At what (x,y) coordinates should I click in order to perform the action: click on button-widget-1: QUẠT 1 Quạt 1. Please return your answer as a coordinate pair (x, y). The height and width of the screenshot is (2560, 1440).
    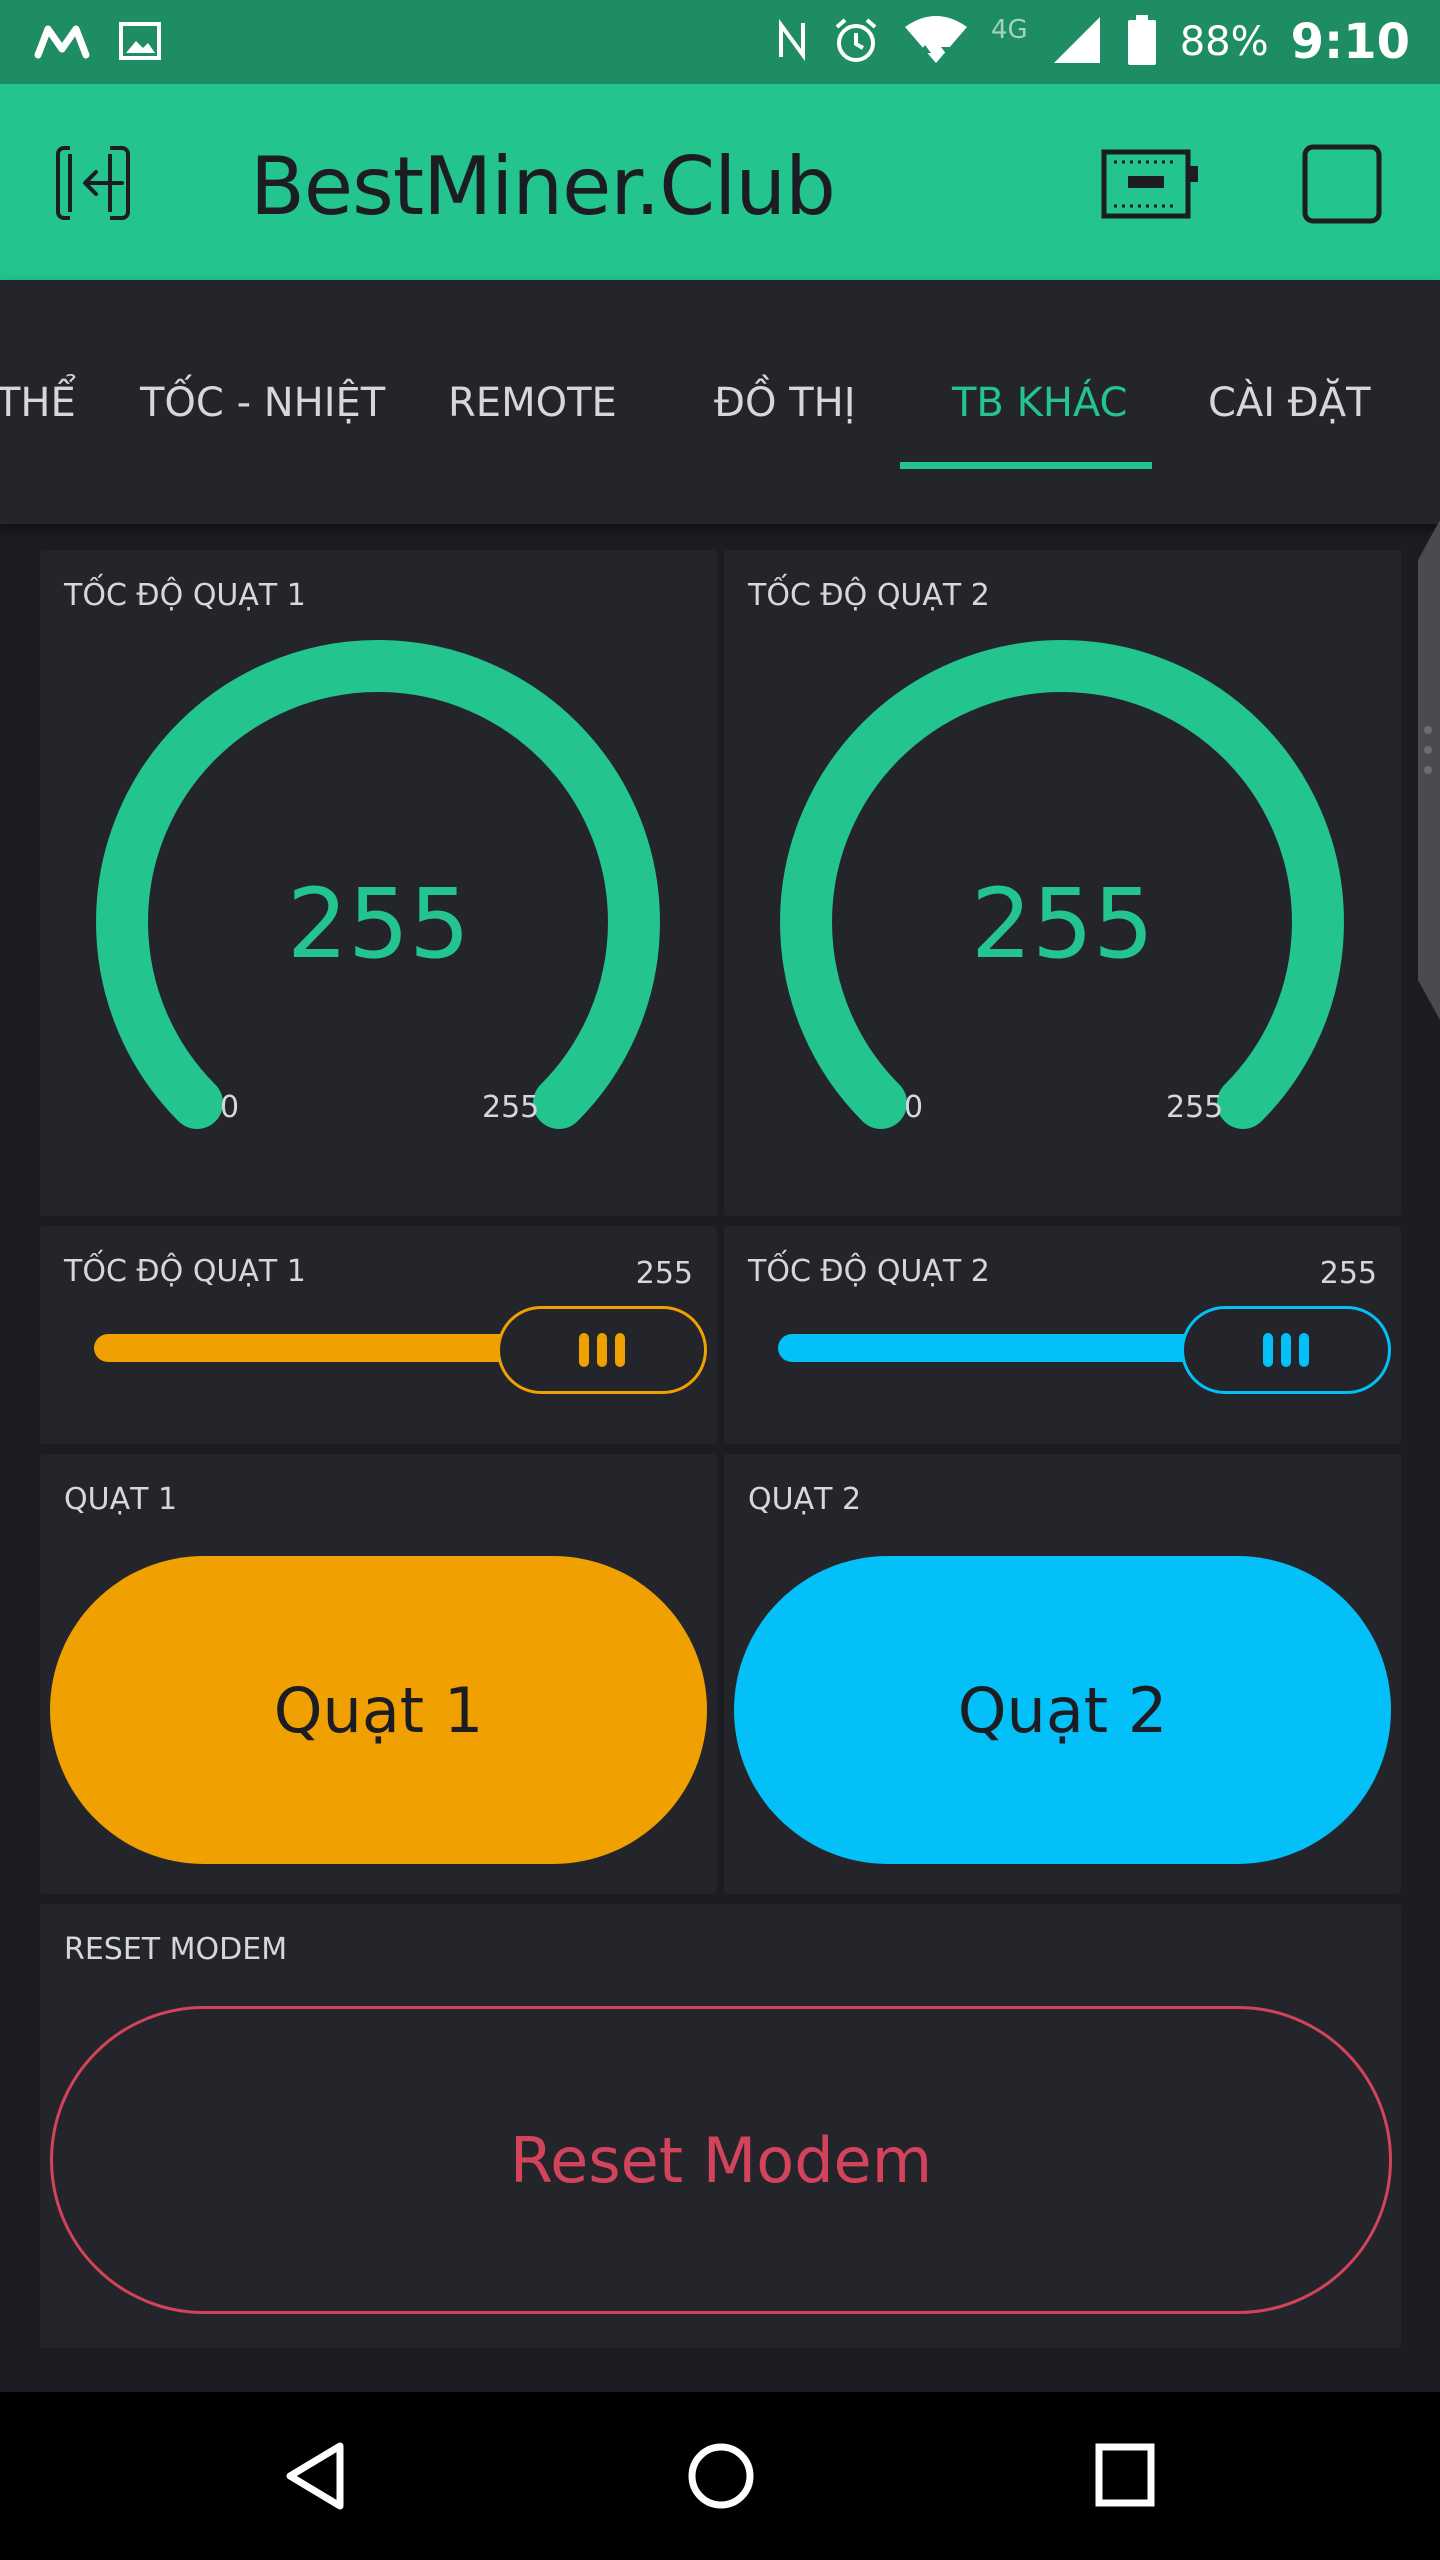
    Looking at the image, I should click on (378, 1674).